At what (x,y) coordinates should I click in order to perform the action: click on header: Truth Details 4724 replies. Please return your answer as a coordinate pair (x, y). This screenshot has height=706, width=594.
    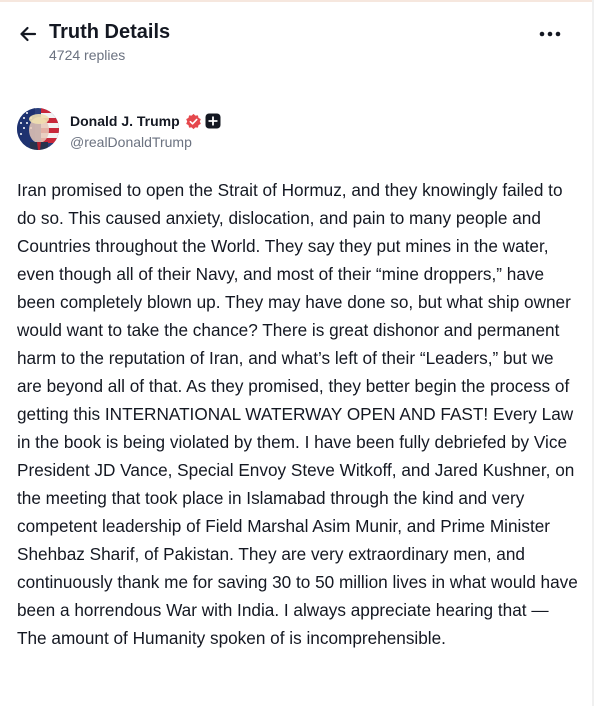
    Looking at the image, I should click on (297, 40).